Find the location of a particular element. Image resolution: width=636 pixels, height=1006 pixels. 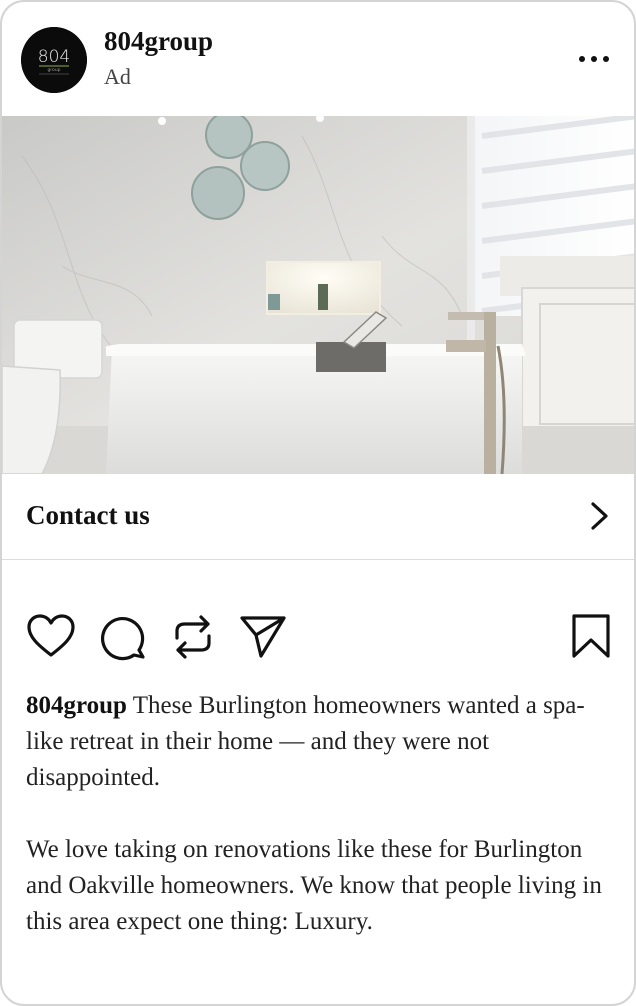

like-button is located at coordinates (51, 637).